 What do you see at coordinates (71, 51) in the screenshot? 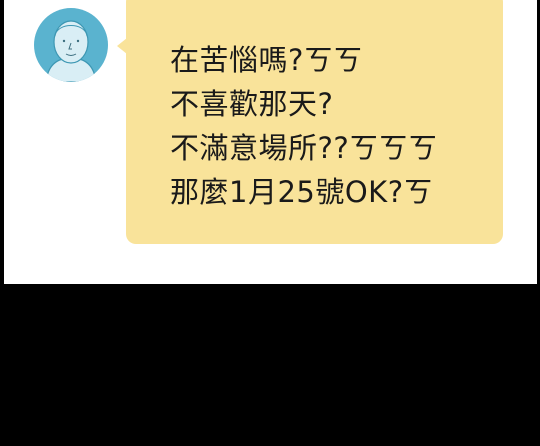
I see `person-face-icon` at bounding box center [71, 51].